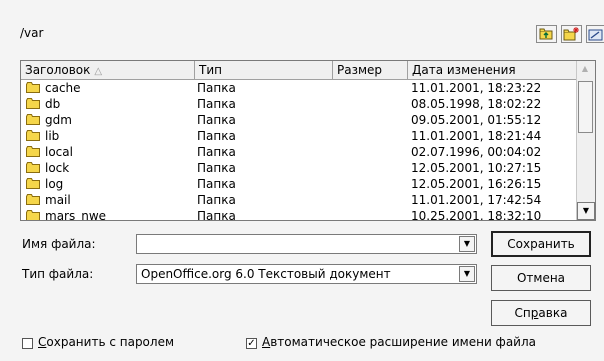  Describe the element at coordinates (53, 104) in the screenshot. I see `file-name: db` at that location.